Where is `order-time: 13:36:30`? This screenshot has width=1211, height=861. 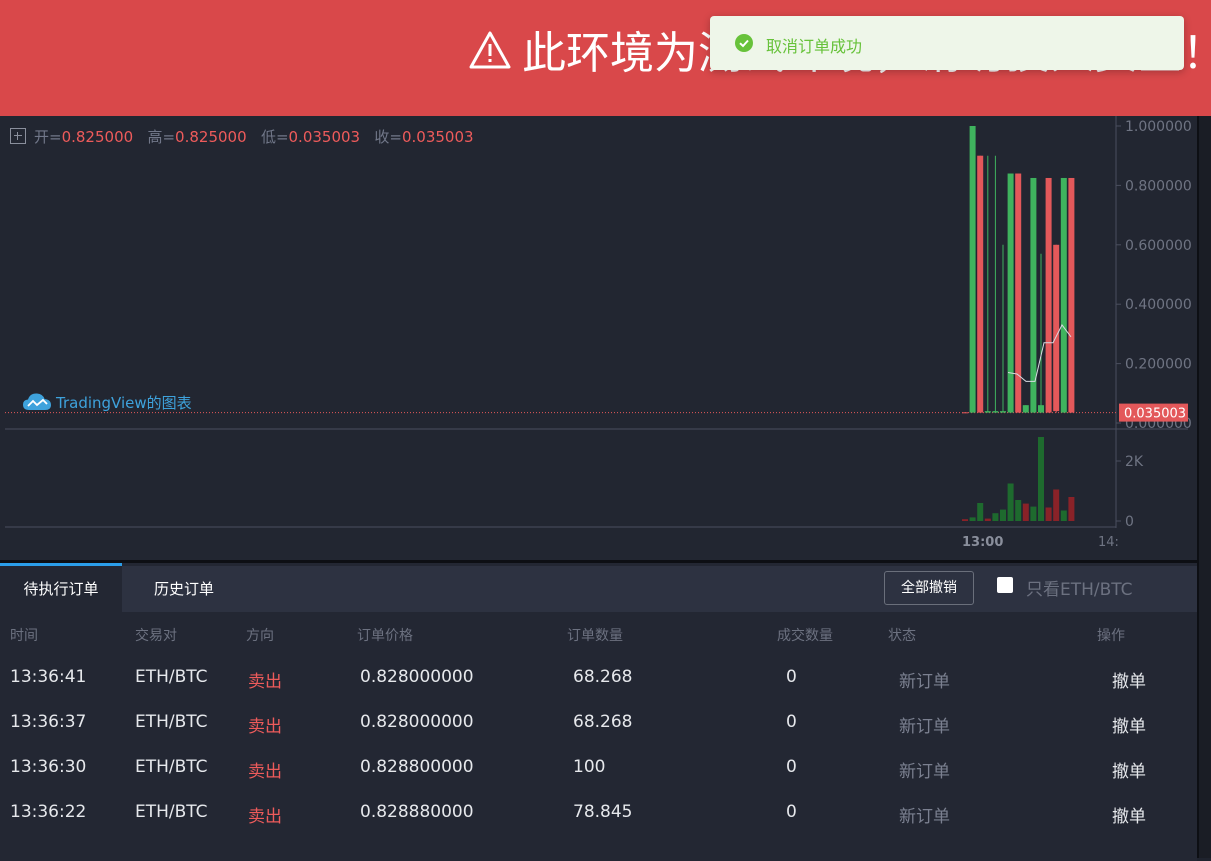
order-time: 13:36:30 is located at coordinates (48, 767).